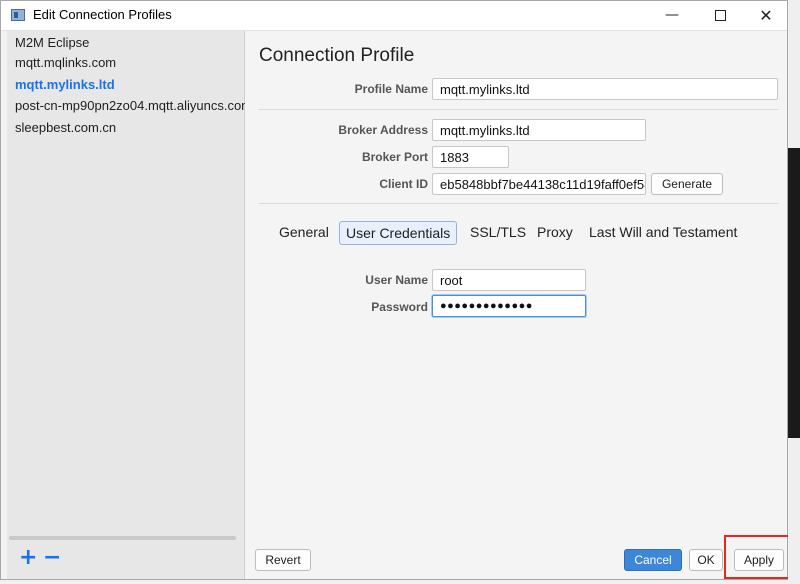 This screenshot has height=584, width=800. I want to click on background-dark-panel, so click(794, 293).